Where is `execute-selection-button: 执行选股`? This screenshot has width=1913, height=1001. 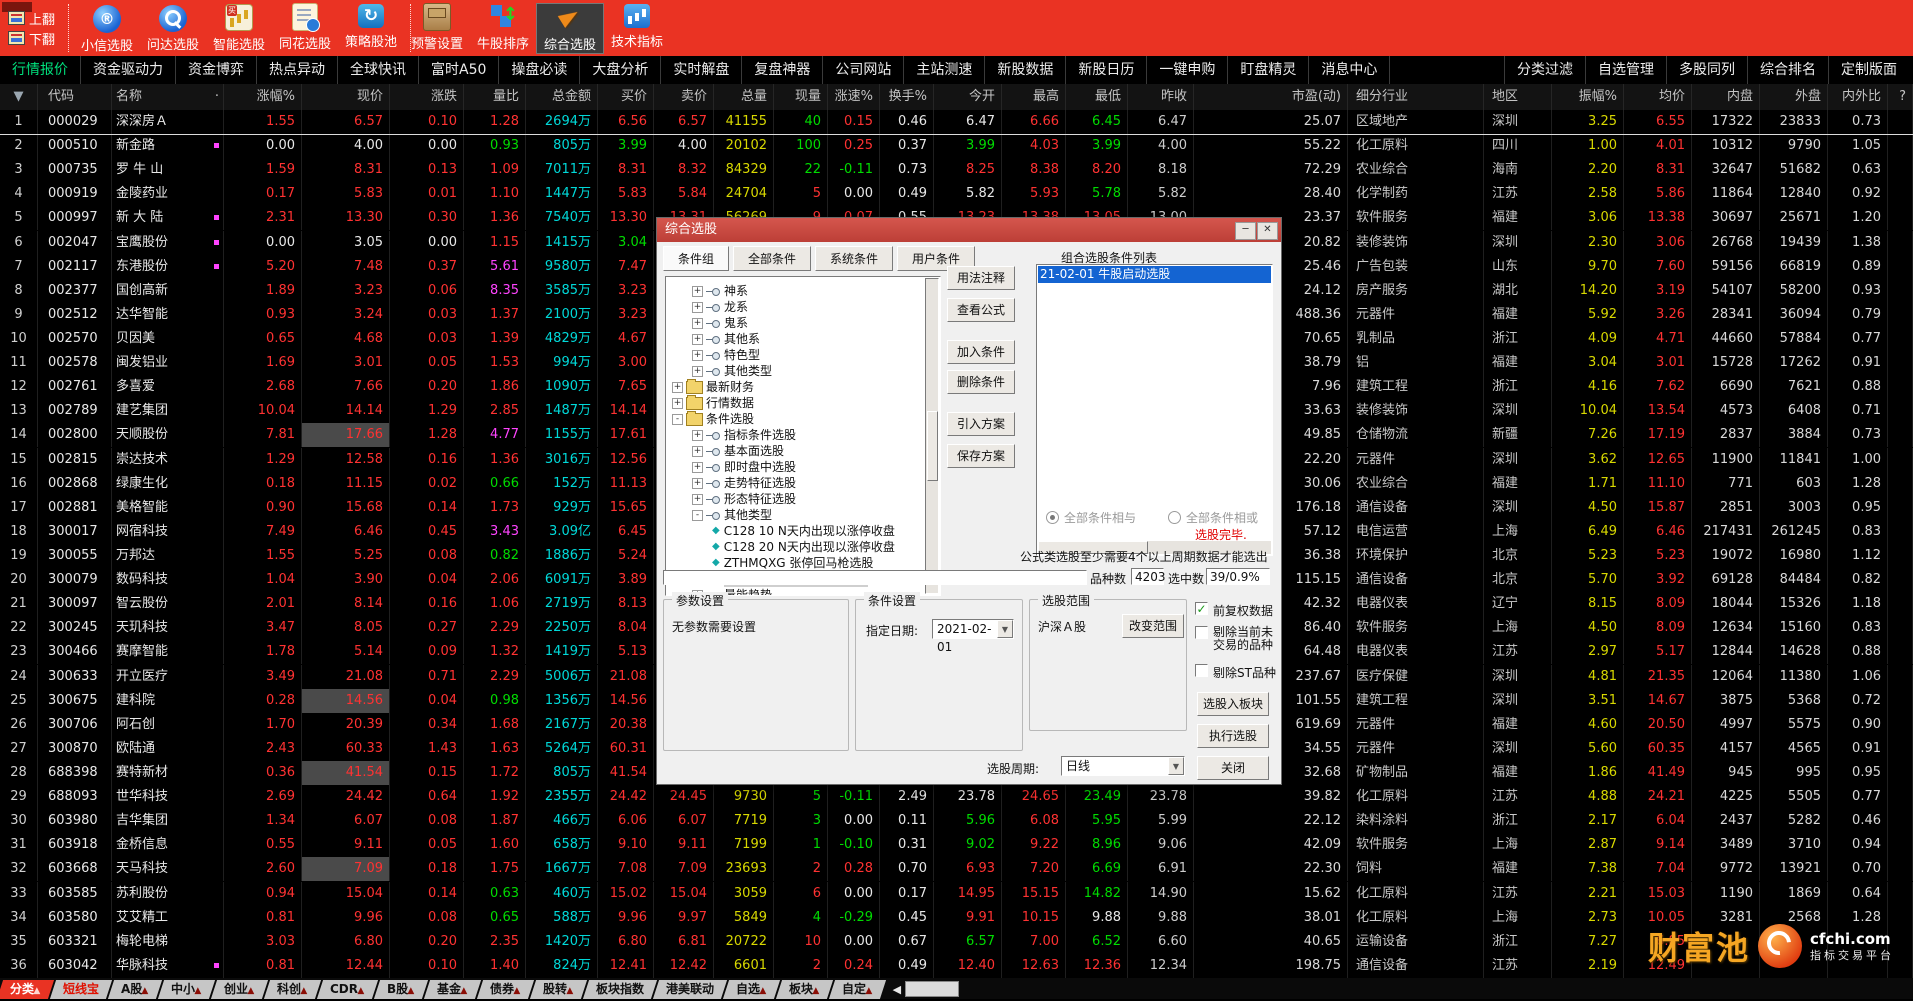
execute-selection-button: 执行选股 is located at coordinates (1233, 736).